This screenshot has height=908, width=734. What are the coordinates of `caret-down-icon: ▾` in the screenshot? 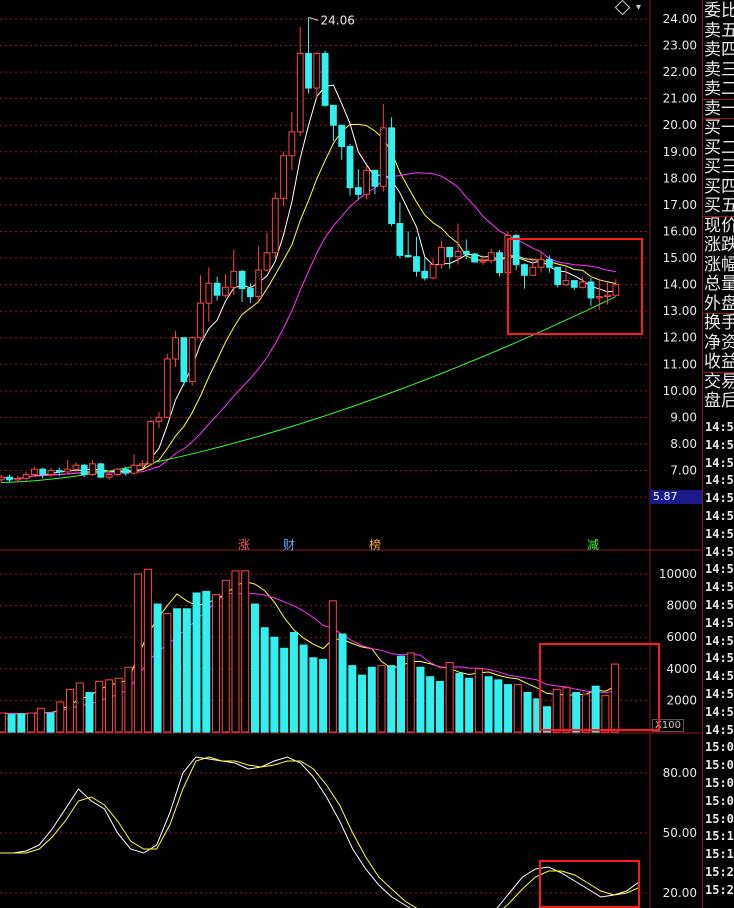 It's located at (638, 7).